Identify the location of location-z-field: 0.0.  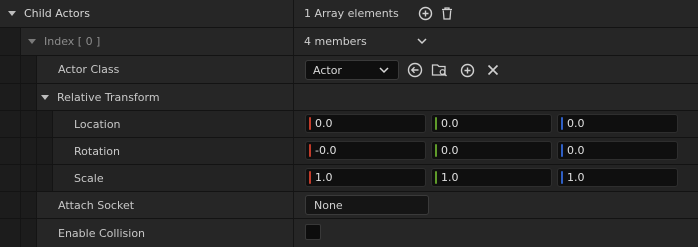
(617, 123).